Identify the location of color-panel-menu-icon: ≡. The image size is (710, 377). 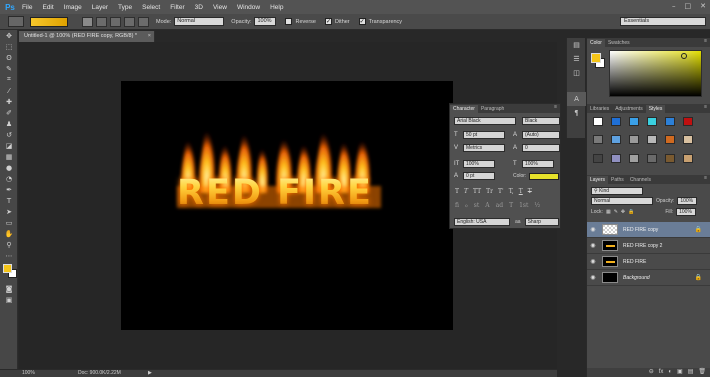
(705, 41).